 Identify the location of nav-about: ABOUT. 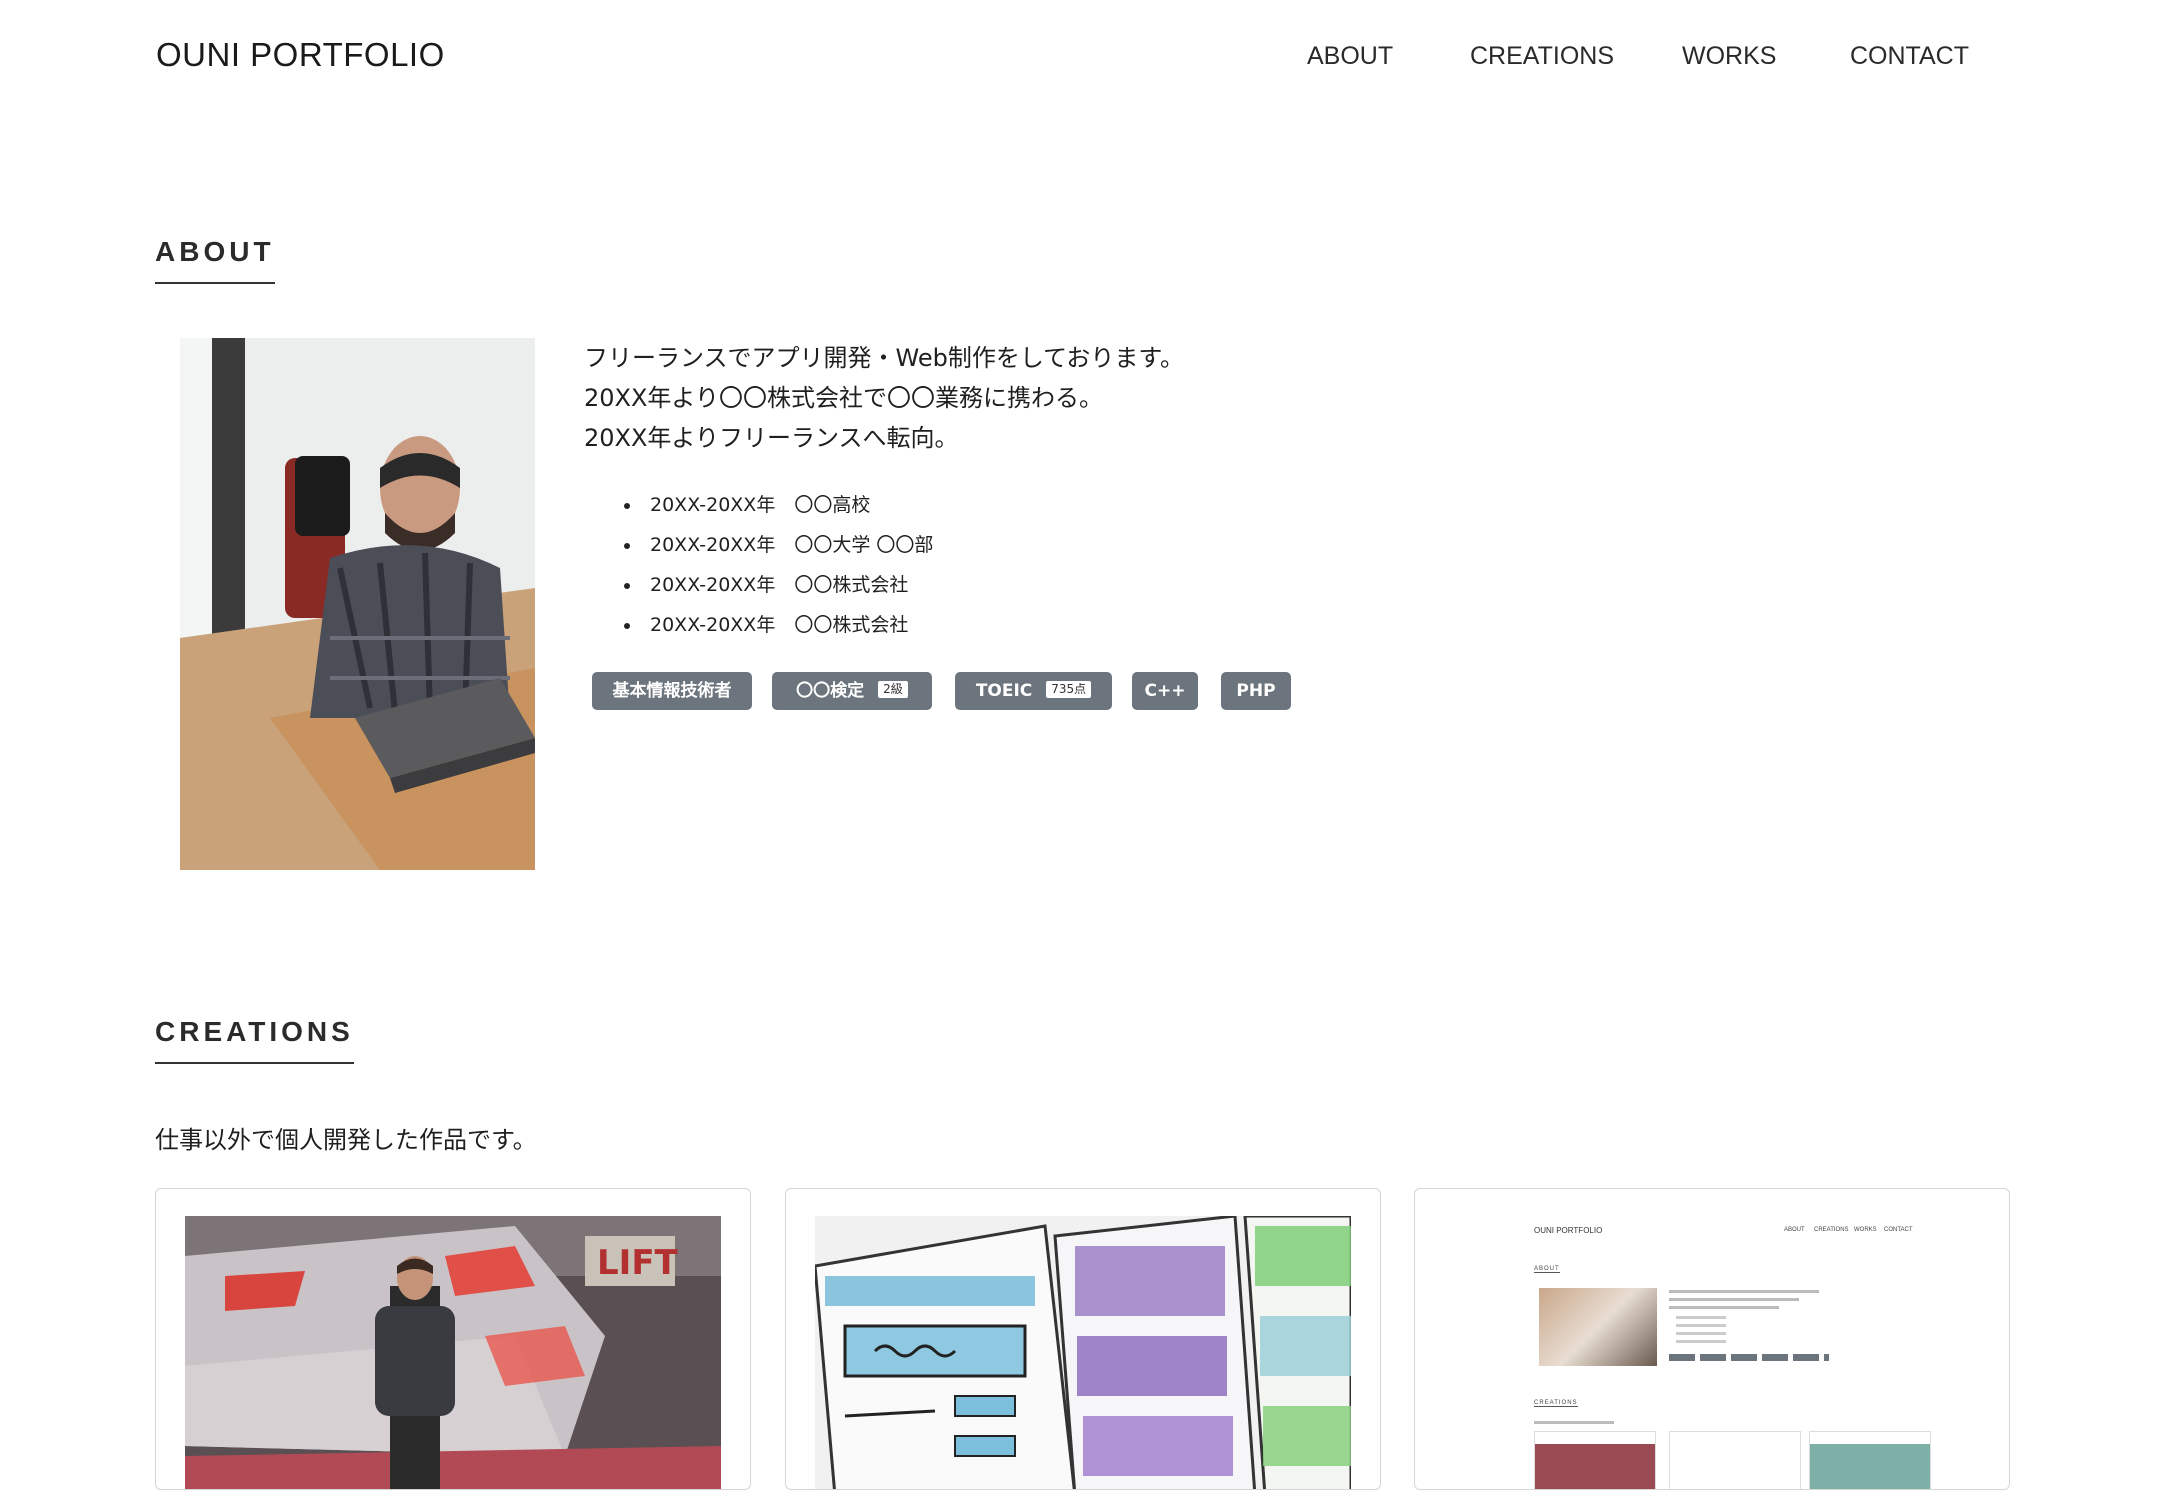
(1350, 56).